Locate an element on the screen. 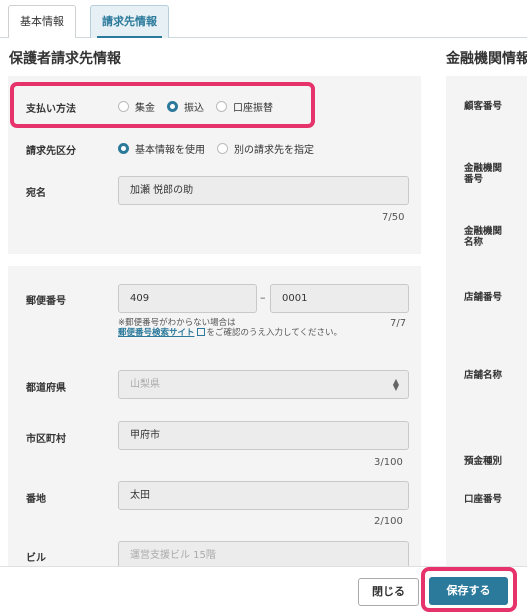  payment-method-label: 支払い方法 is located at coordinates (51, 109).